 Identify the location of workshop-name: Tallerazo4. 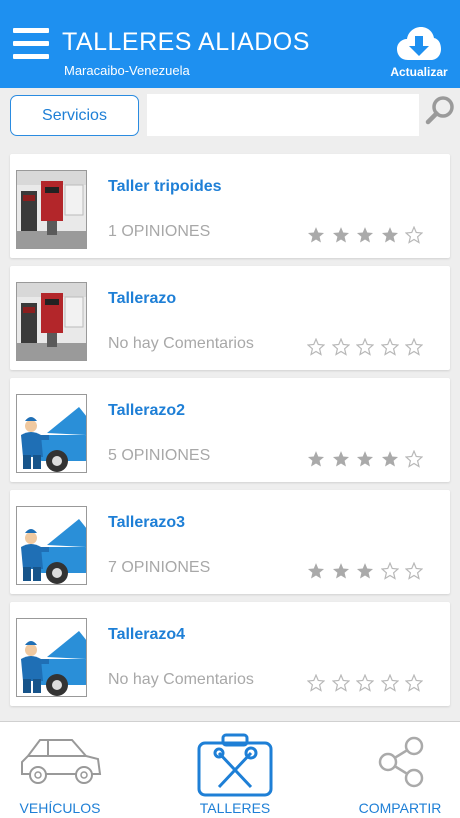
(147, 634).